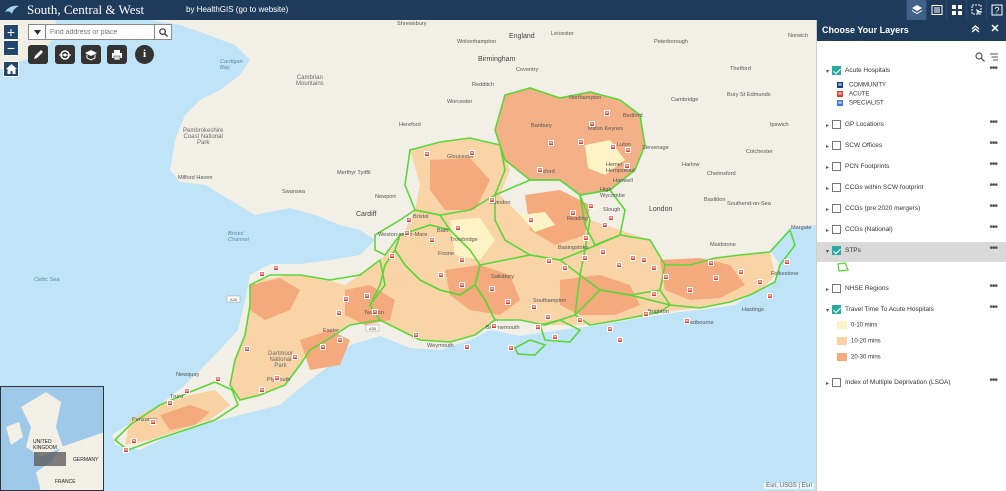 The width and height of the screenshot is (1006, 491). I want to click on draw-button, so click(38, 54).